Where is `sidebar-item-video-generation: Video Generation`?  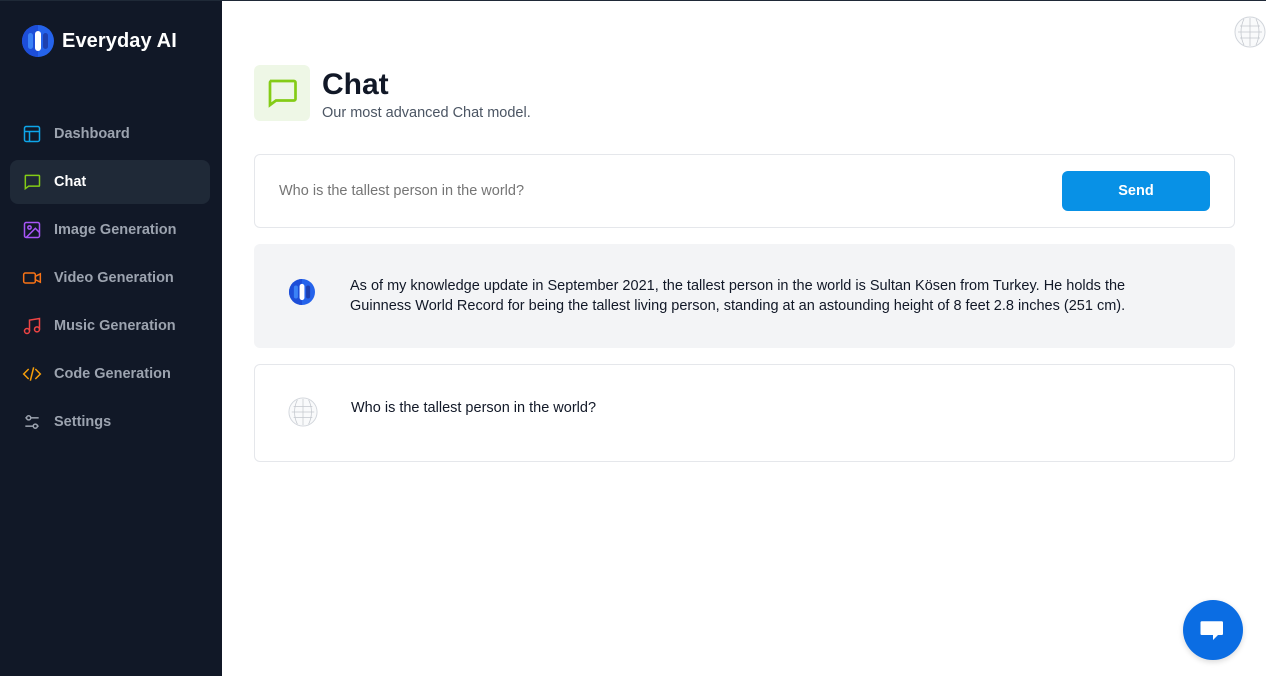 sidebar-item-video-generation: Video Generation is located at coordinates (110, 278).